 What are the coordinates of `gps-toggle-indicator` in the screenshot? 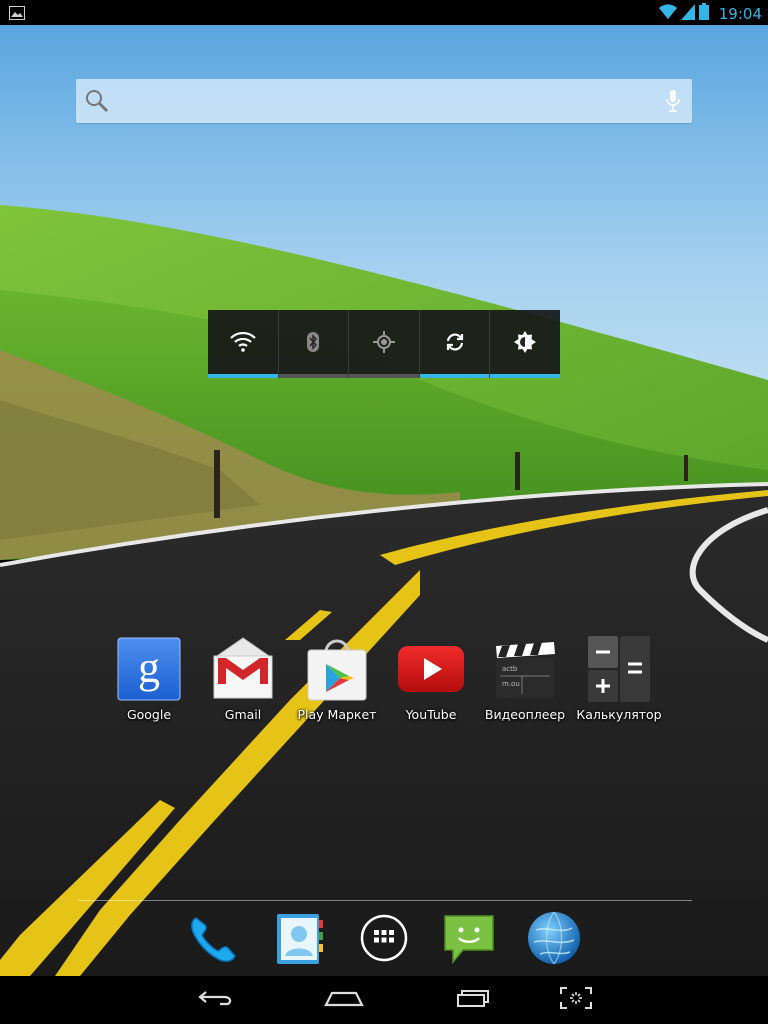 It's located at (384, 376).